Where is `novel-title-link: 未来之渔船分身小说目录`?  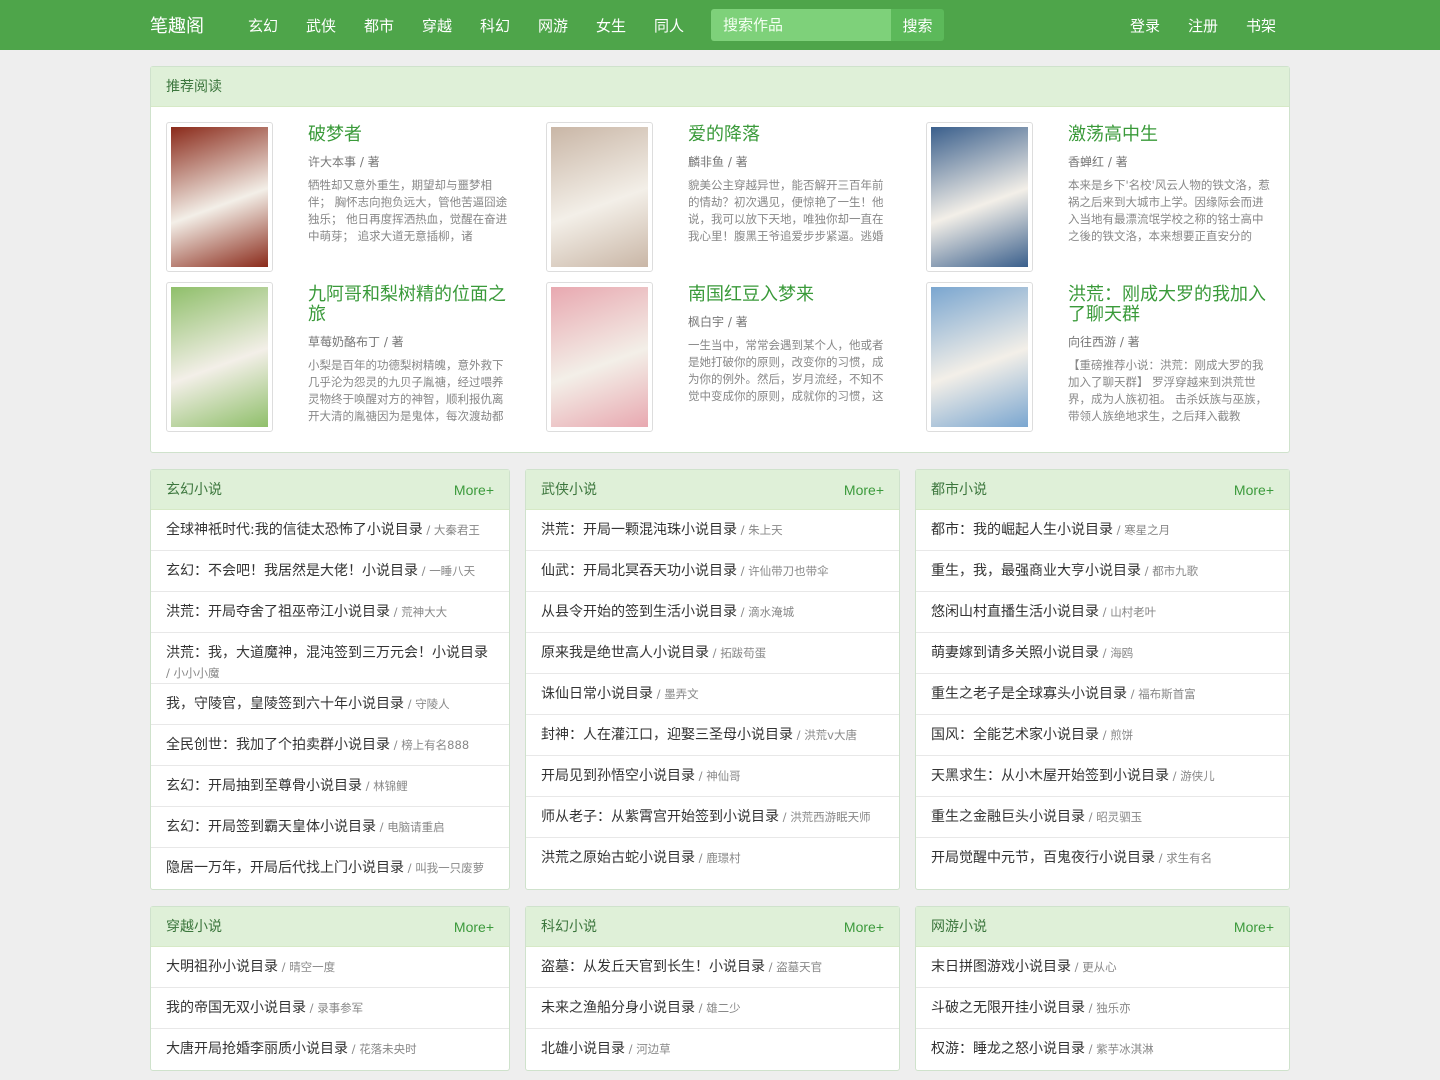 novel-title-link: 未来之渔船分身小说目录 is located at coordinates (618, 1008).